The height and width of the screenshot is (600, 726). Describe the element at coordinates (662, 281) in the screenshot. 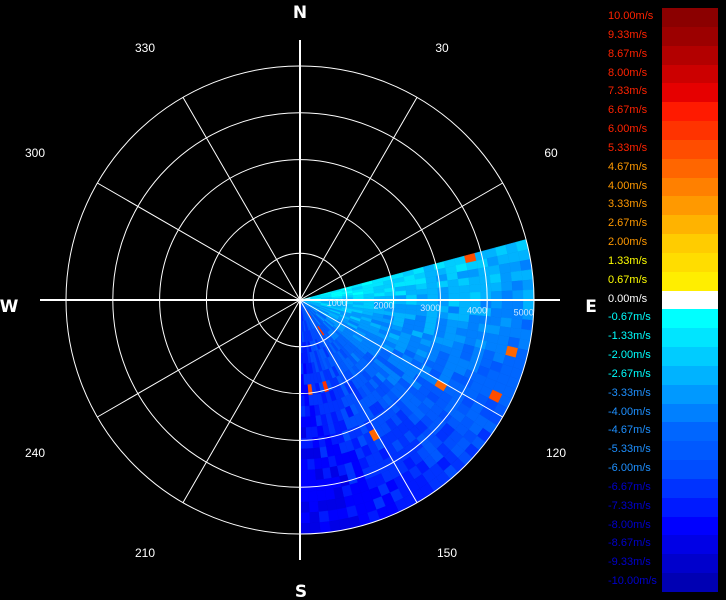

I see `legend-entry: 0.67m/s` at that location.